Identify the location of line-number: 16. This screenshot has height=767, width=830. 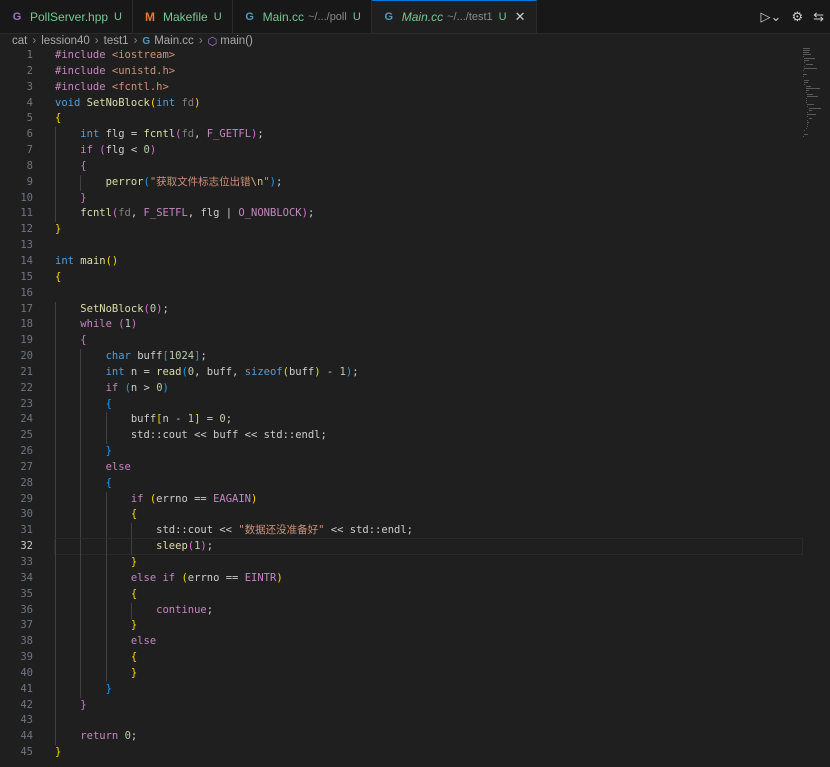
(26, 292).